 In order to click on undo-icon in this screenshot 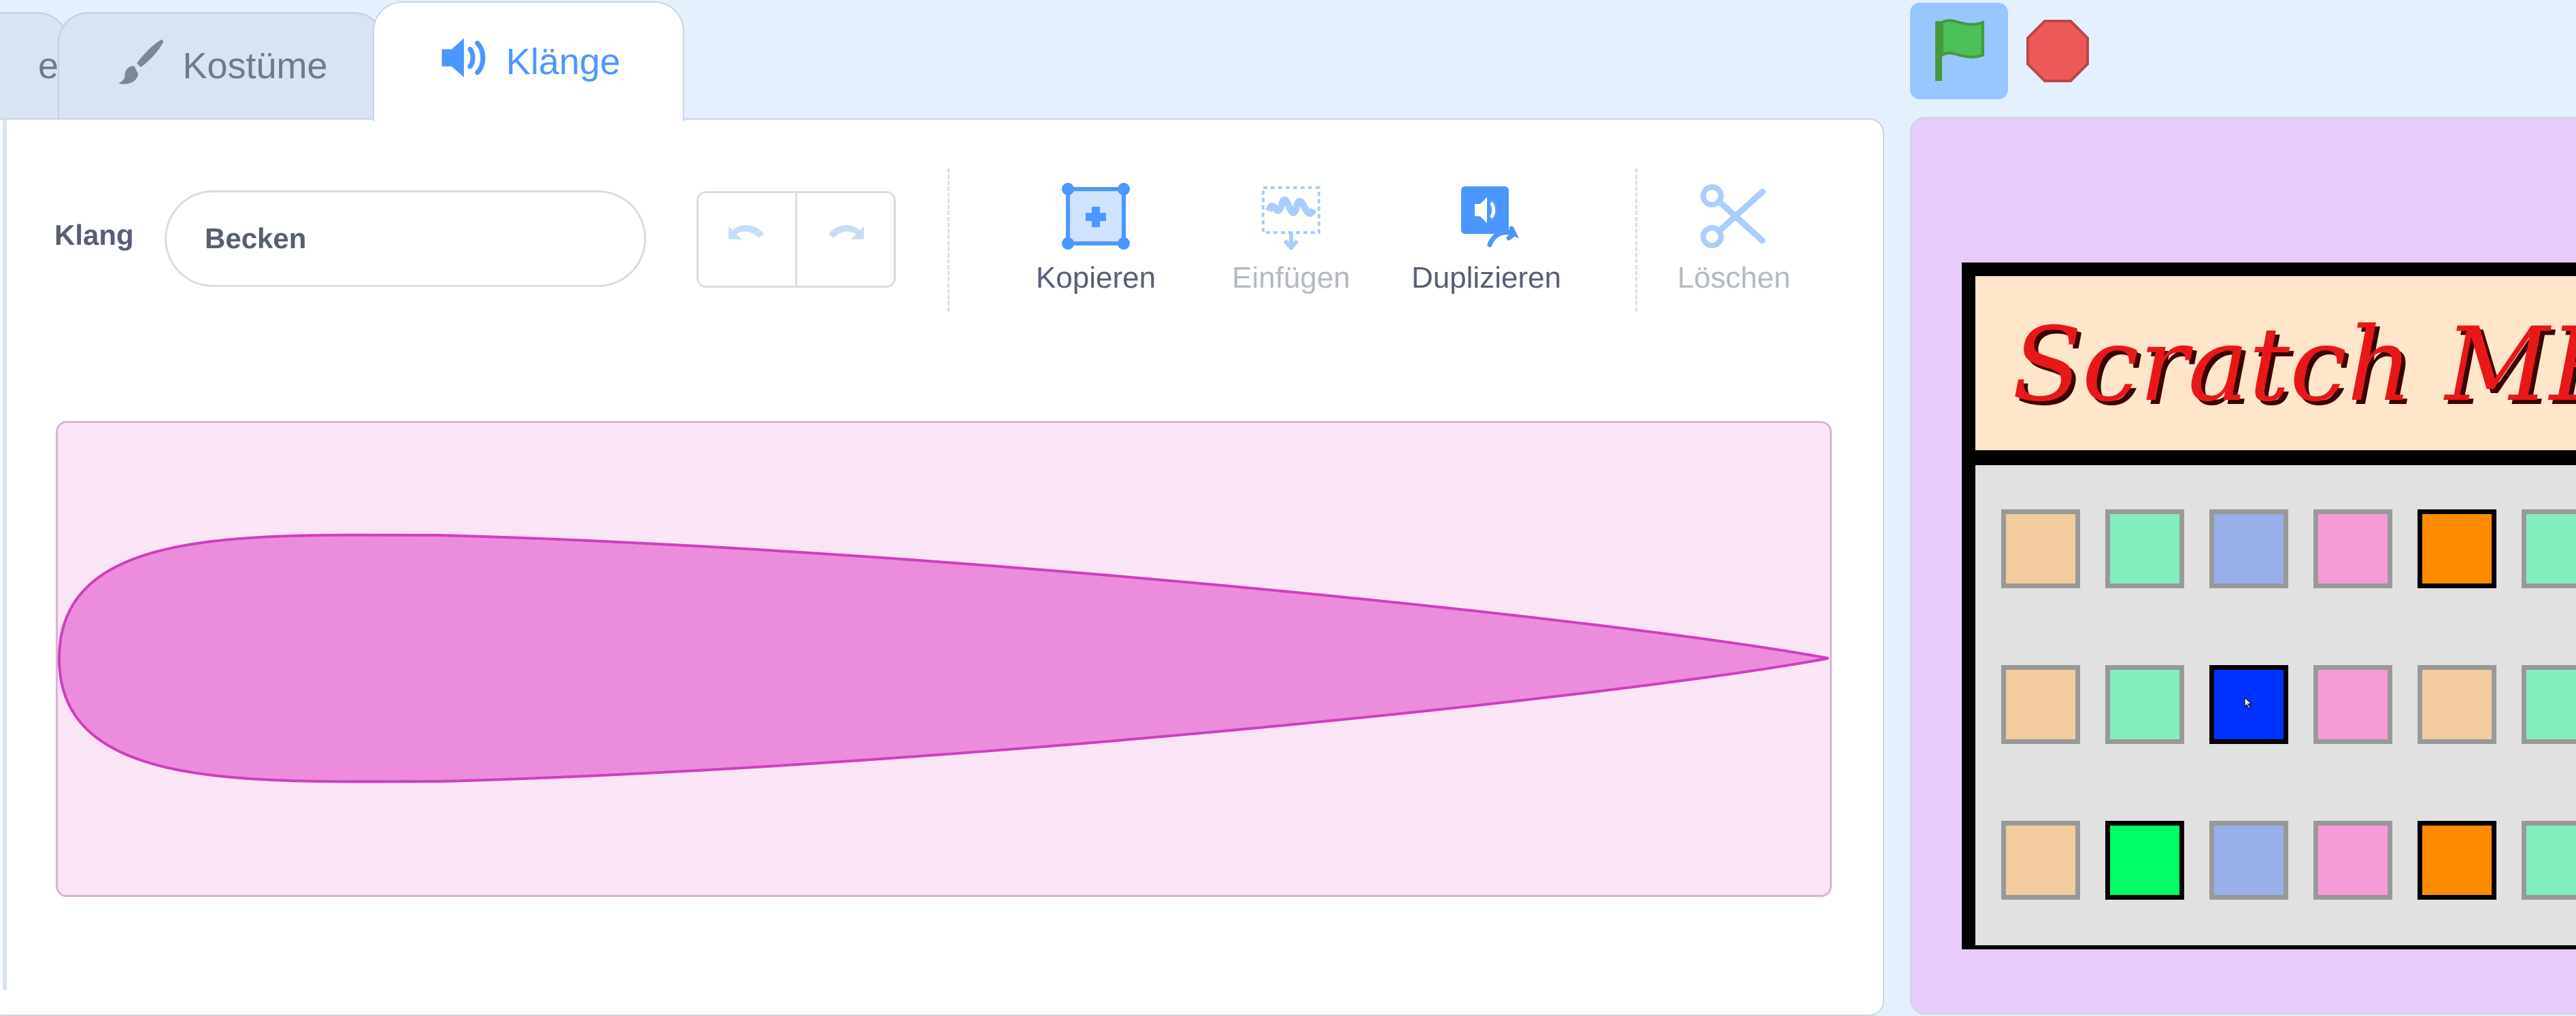, I will do `click(747, 239)`.